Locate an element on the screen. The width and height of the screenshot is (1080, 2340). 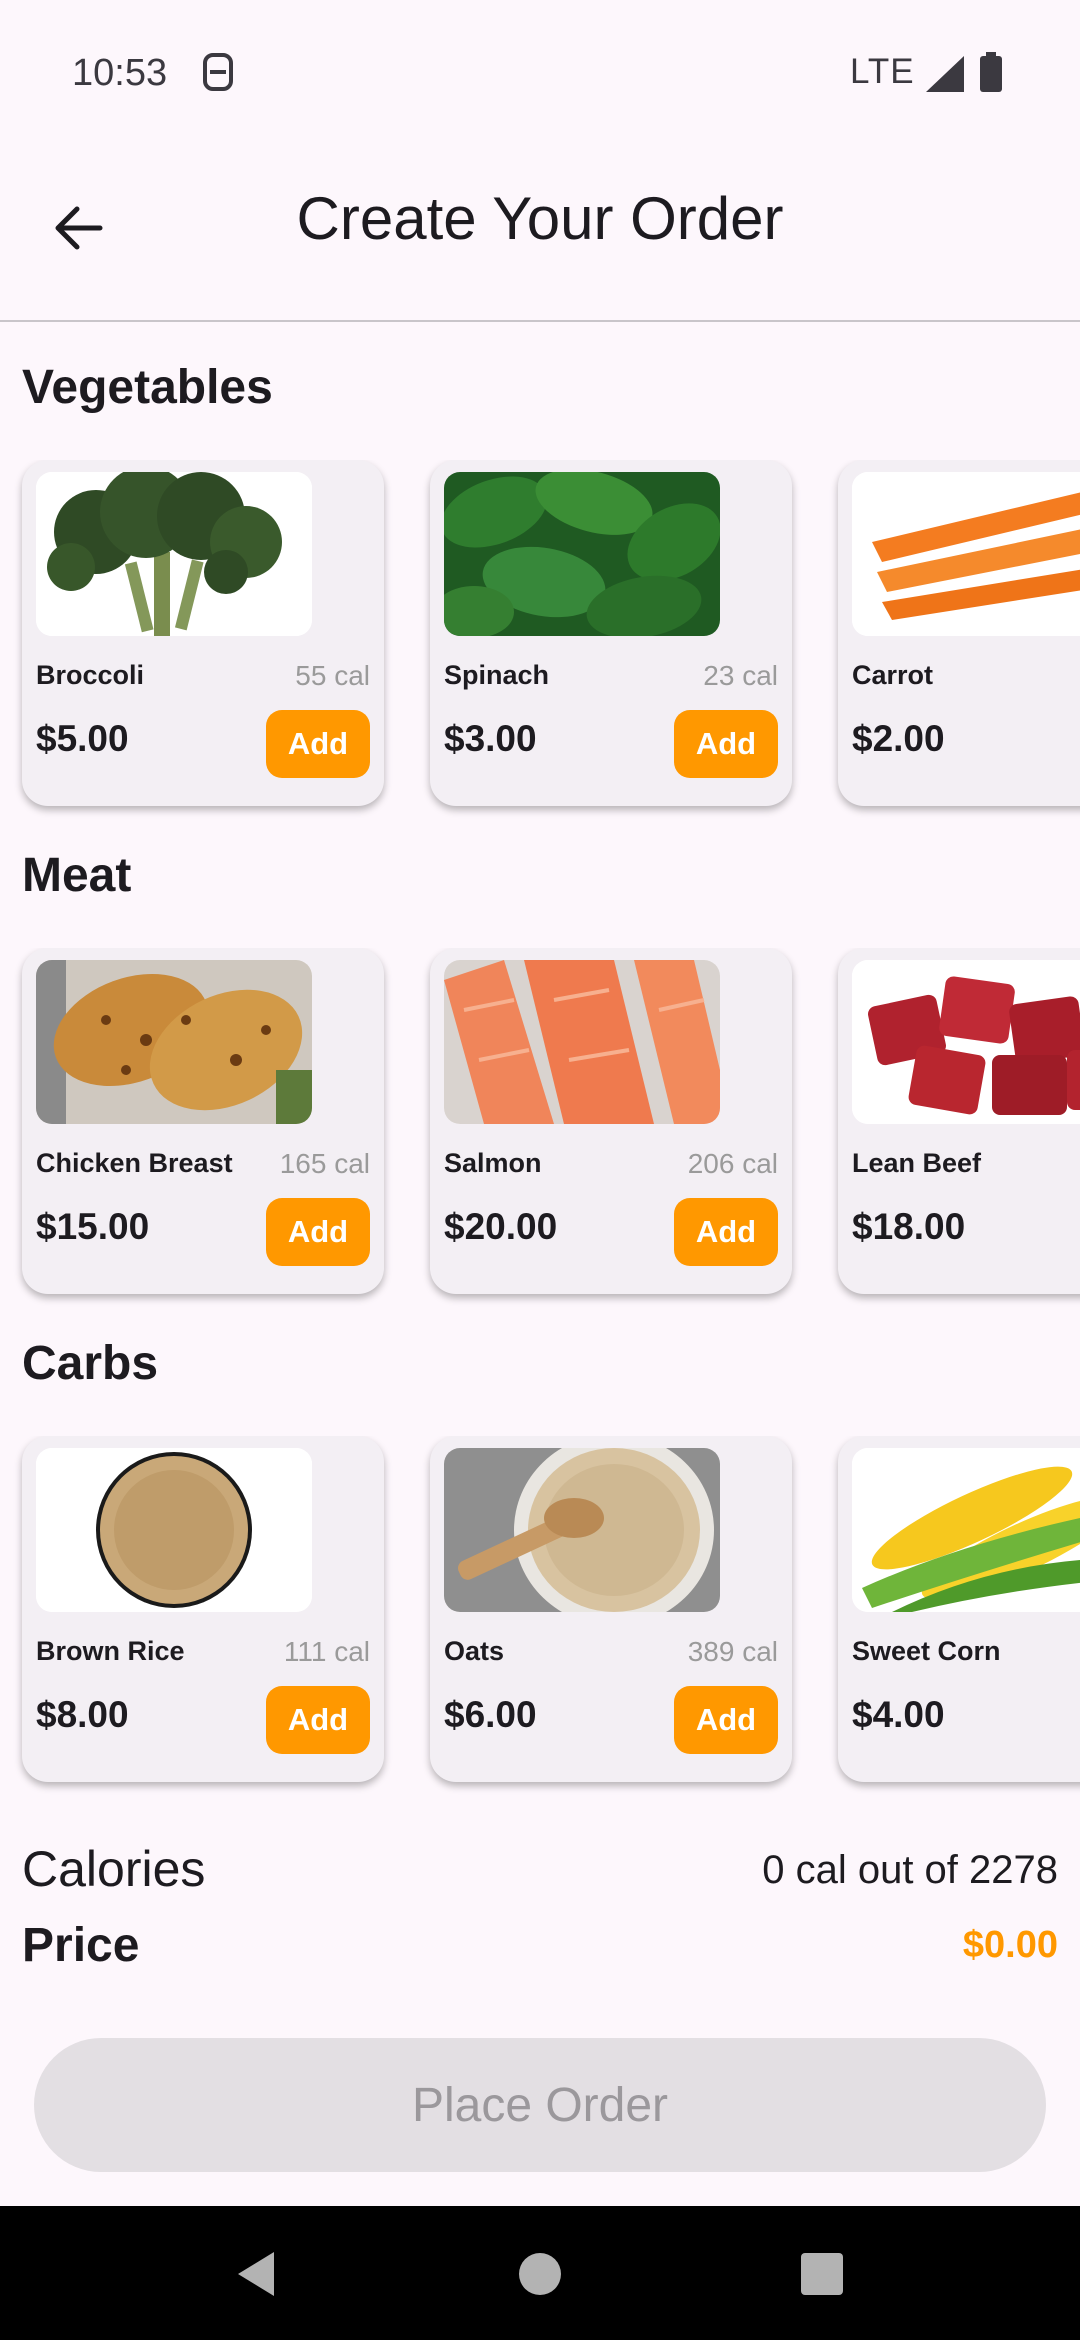
product-calories: 55 cal is located at coordinates (332, 675).